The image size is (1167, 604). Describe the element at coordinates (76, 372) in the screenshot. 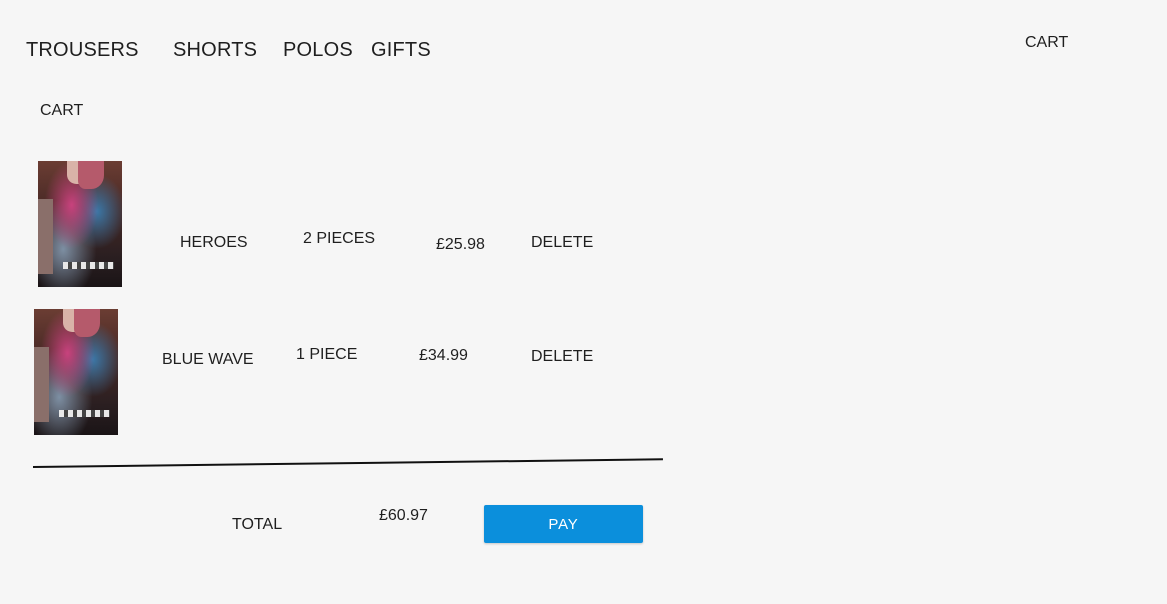

I see `product-image-blue-wave` at that location.